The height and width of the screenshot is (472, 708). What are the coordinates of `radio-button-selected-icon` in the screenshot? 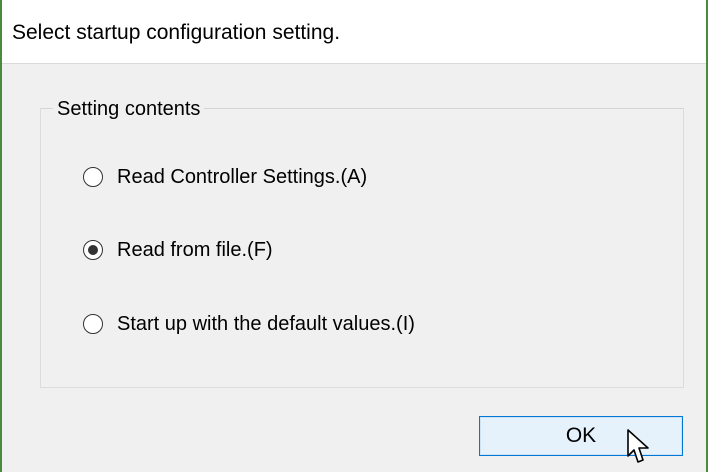 It's located at (93, 250).